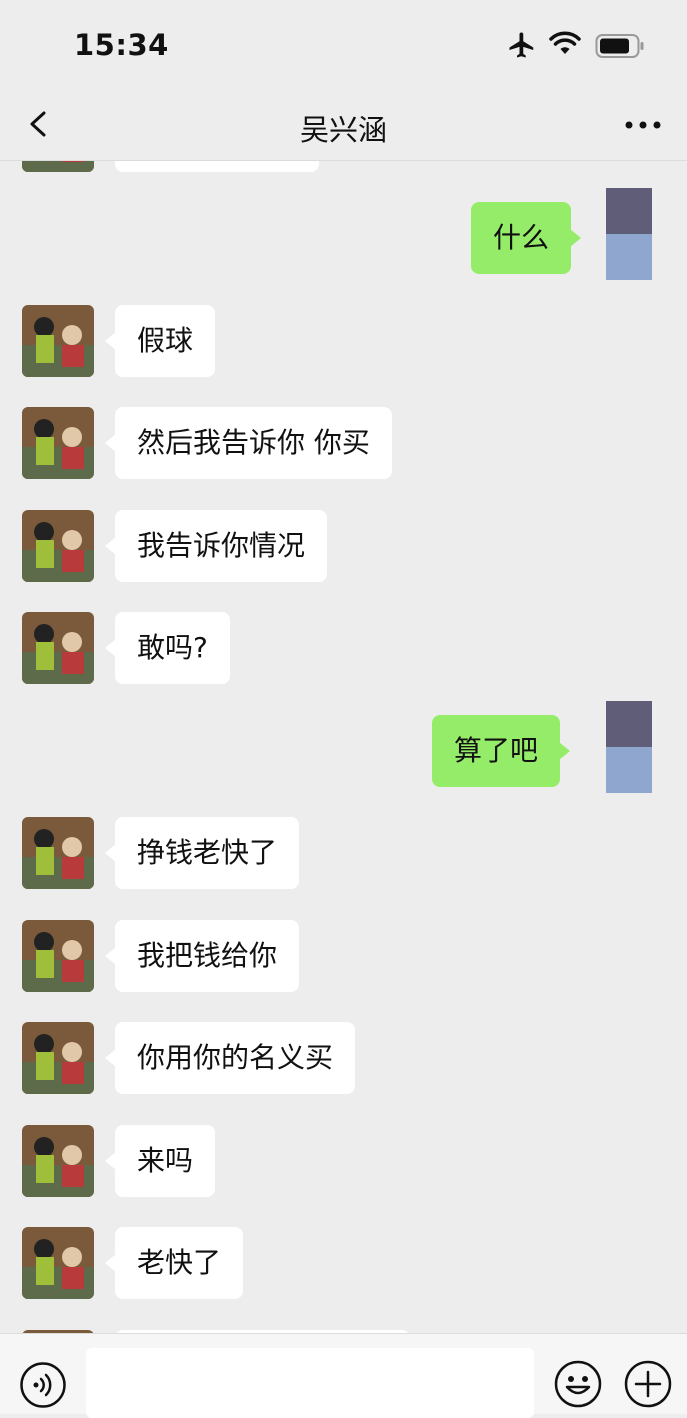  Describe the element at coordinates (343, 130) in the screenshot. I see `chat-title: 吴兴涵` at that location.